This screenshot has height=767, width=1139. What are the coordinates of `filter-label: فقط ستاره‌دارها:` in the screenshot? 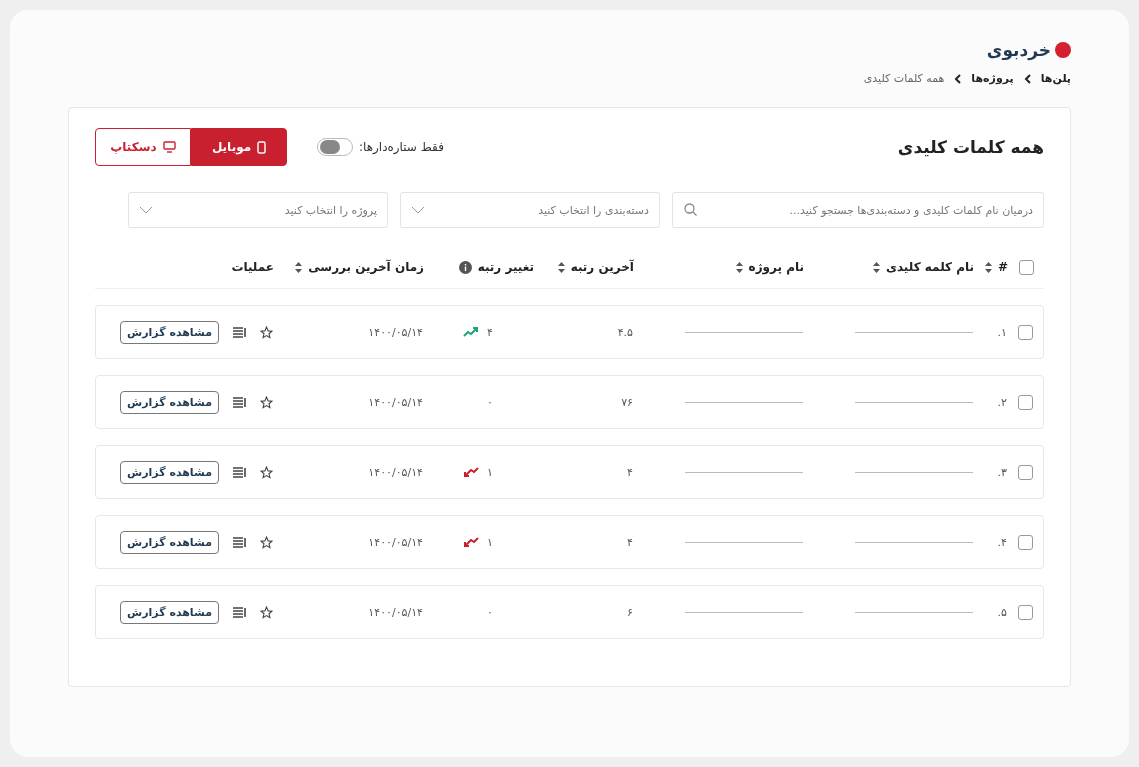 It's located at (401, 147).